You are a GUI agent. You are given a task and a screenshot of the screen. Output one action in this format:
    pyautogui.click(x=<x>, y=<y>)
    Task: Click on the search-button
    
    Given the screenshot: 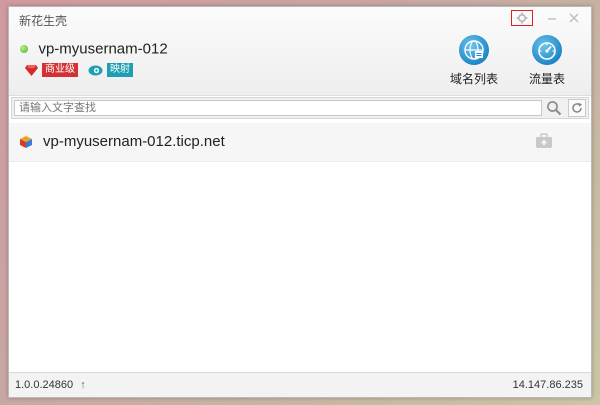 What is the action you would take?
    pyautogui.click(x=555, y=108)
    